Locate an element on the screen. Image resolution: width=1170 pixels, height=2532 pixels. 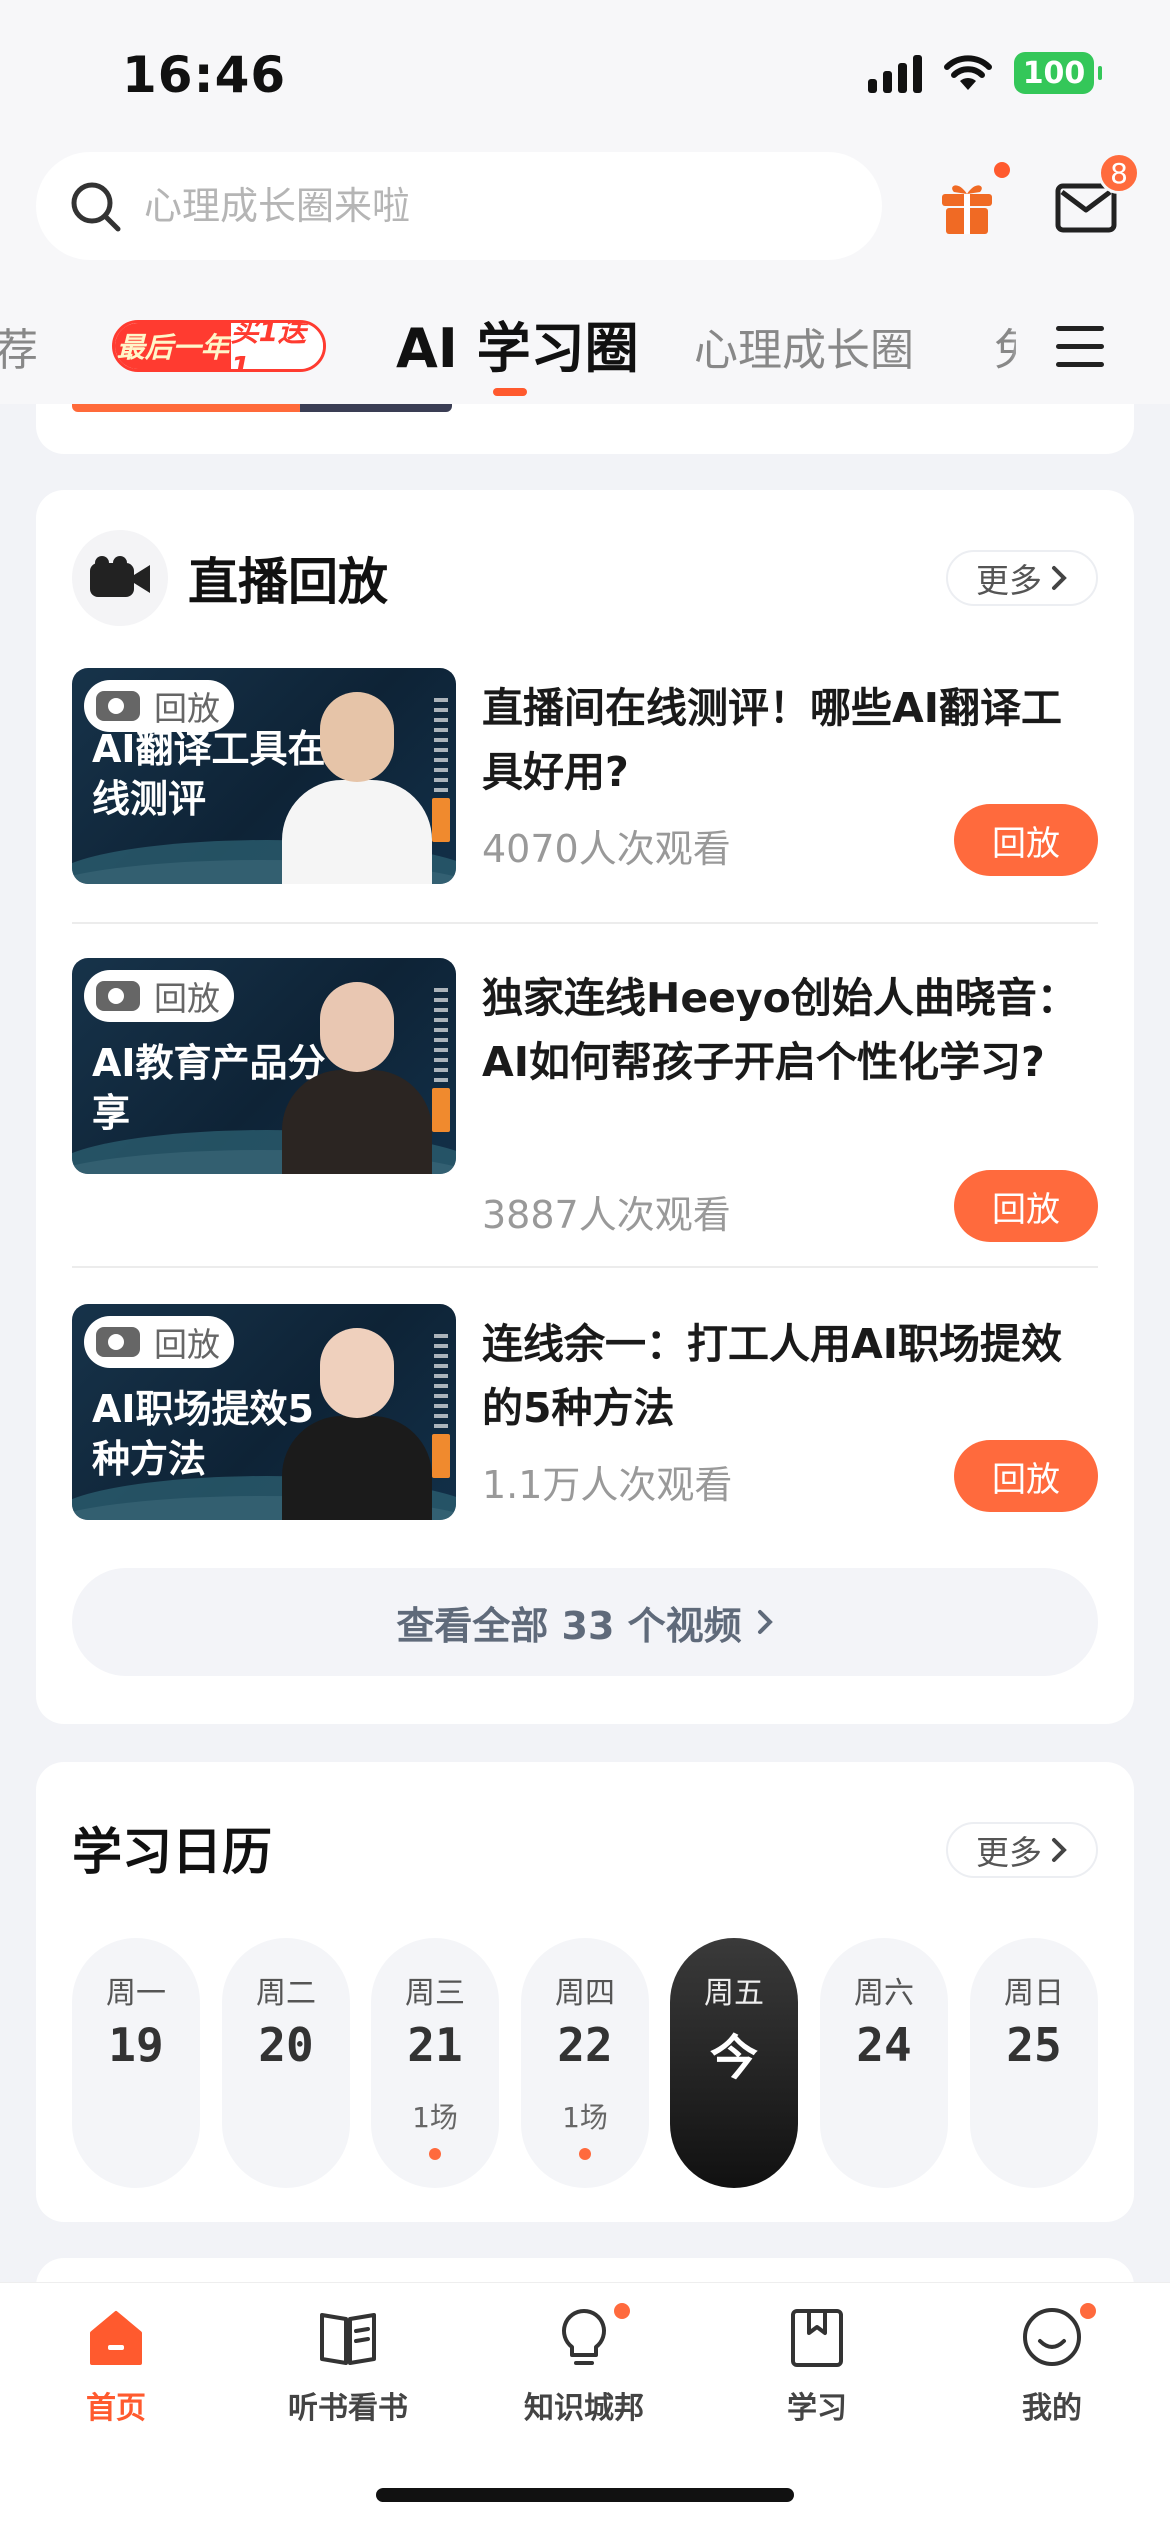
day-event-dot is located at coordinates (585, 2154).